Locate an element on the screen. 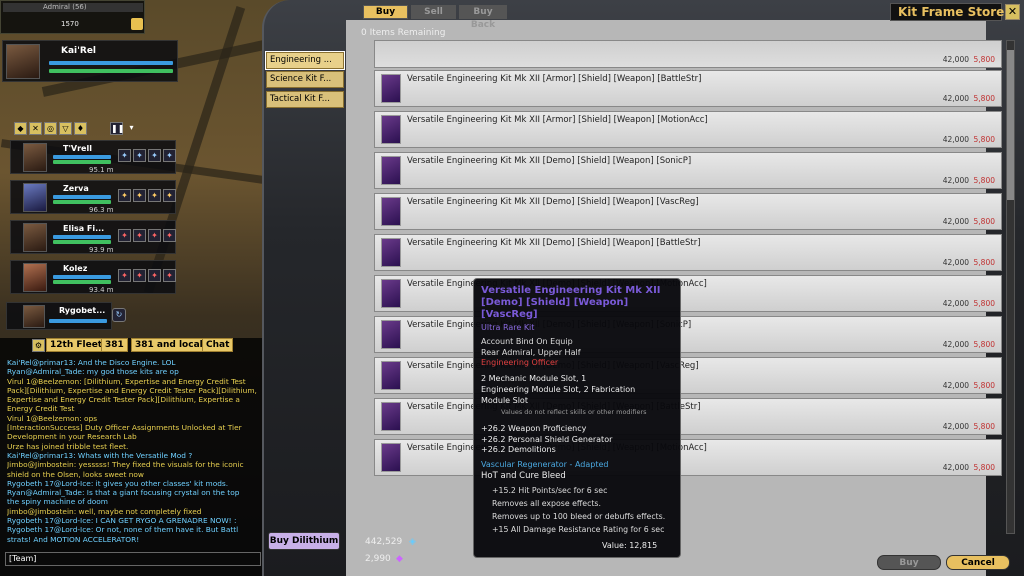 The width and height of the screenshot is (1024, 576). team-member-name: Zerva is located at coordinates (76, 188).